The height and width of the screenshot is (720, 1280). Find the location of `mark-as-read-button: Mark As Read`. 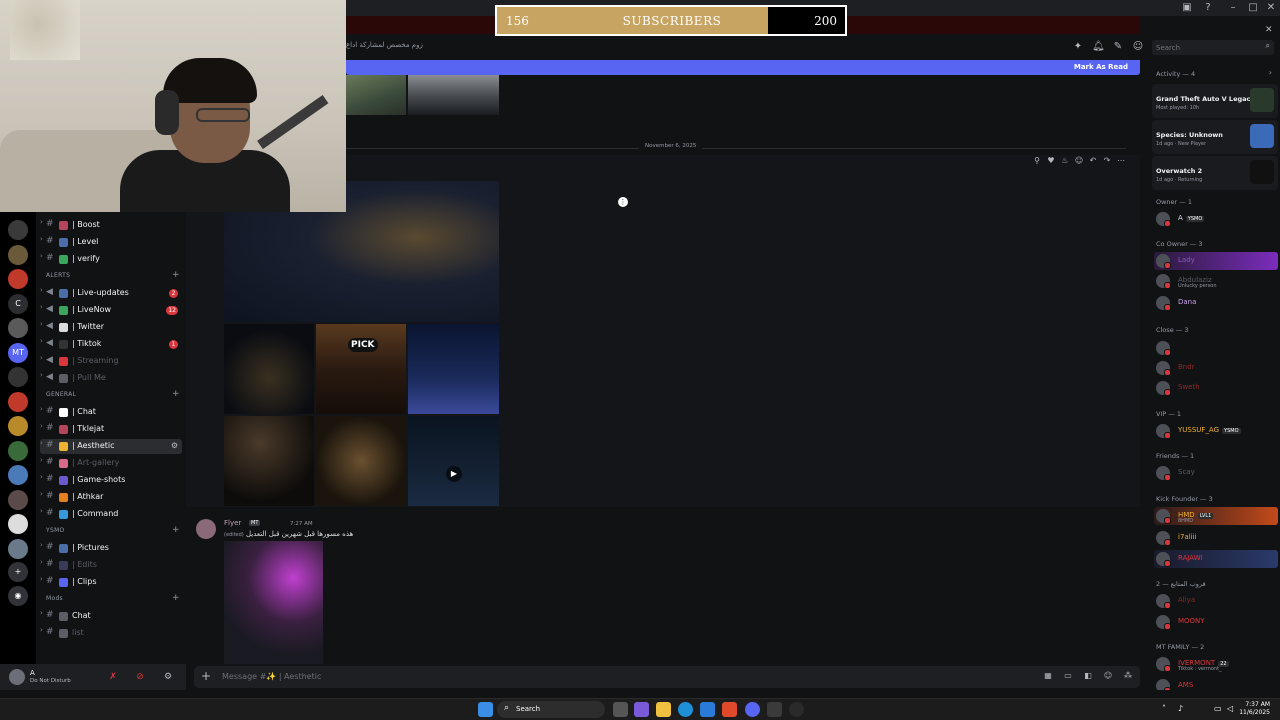

mark-as-read-button: Mark As Read is located at coordinates (1101, 67).